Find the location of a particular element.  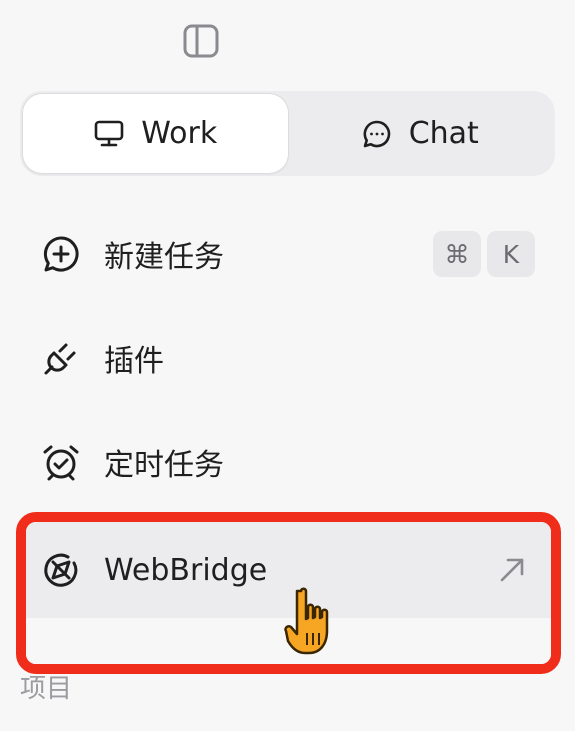

sidebar-item-scheduled-tasks: 定时任务 is located at coordinates (287, 462).